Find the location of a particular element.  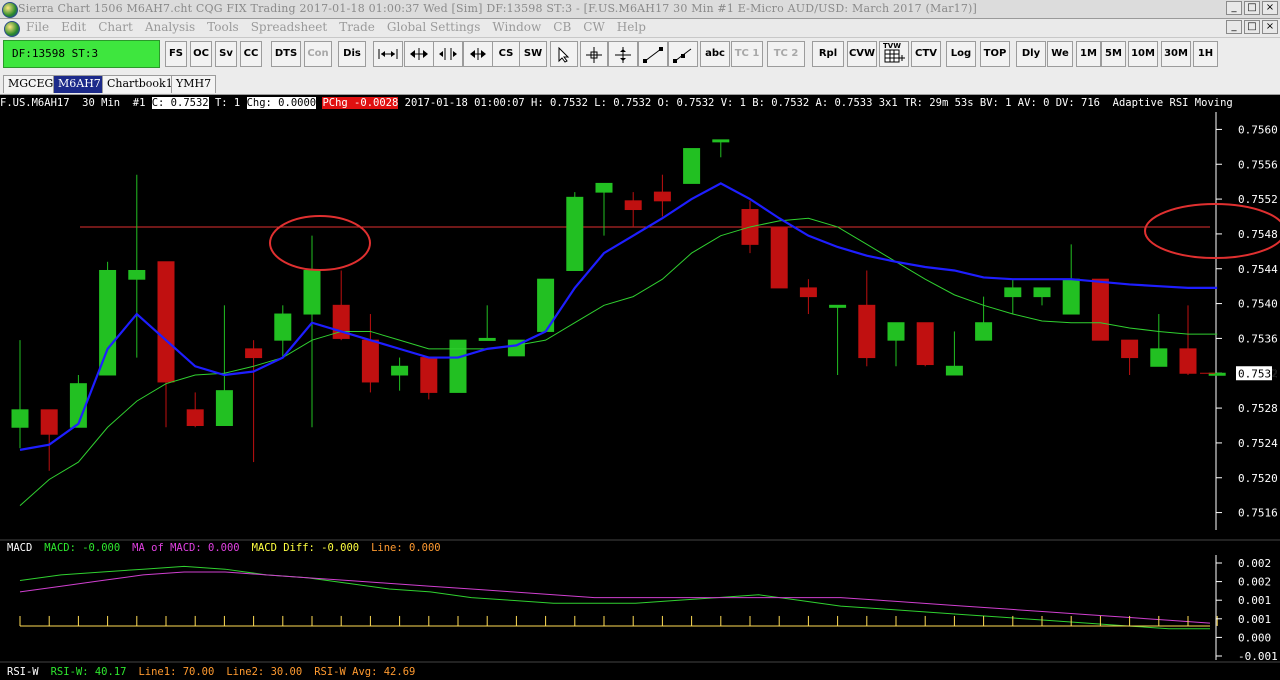

annotation-circle is located at coordinates (320, 243).